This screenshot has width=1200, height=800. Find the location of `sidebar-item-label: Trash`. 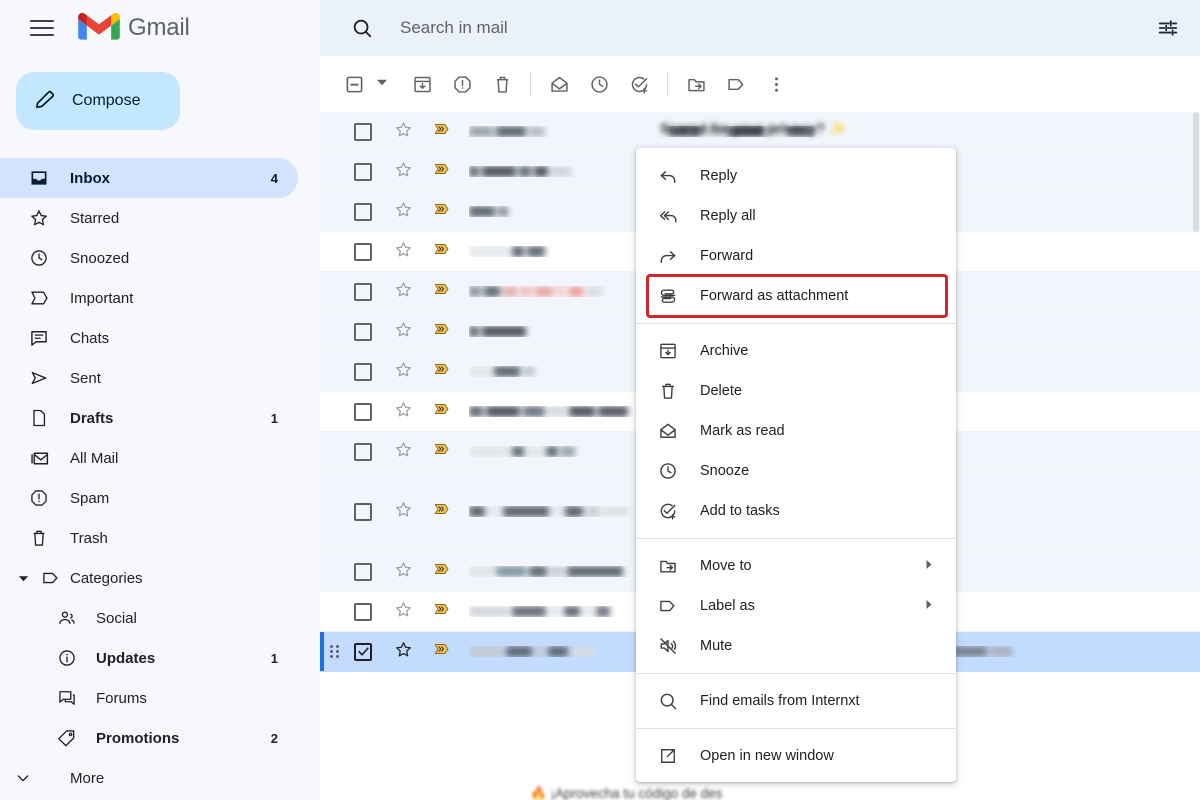

sidebar-item-label: Trash is located at coordinates (89, 538).